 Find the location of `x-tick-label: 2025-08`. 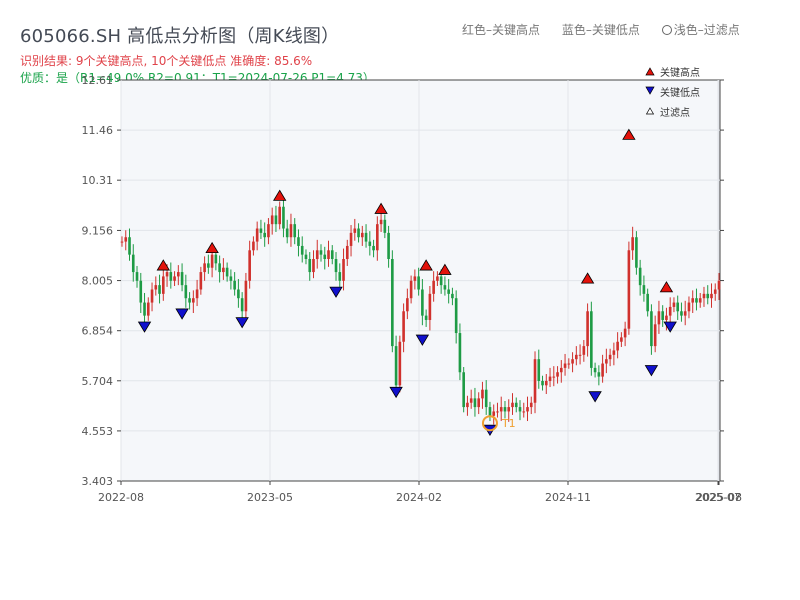

x-tick-label: 2025-08 is located at coordinates (719, 497).